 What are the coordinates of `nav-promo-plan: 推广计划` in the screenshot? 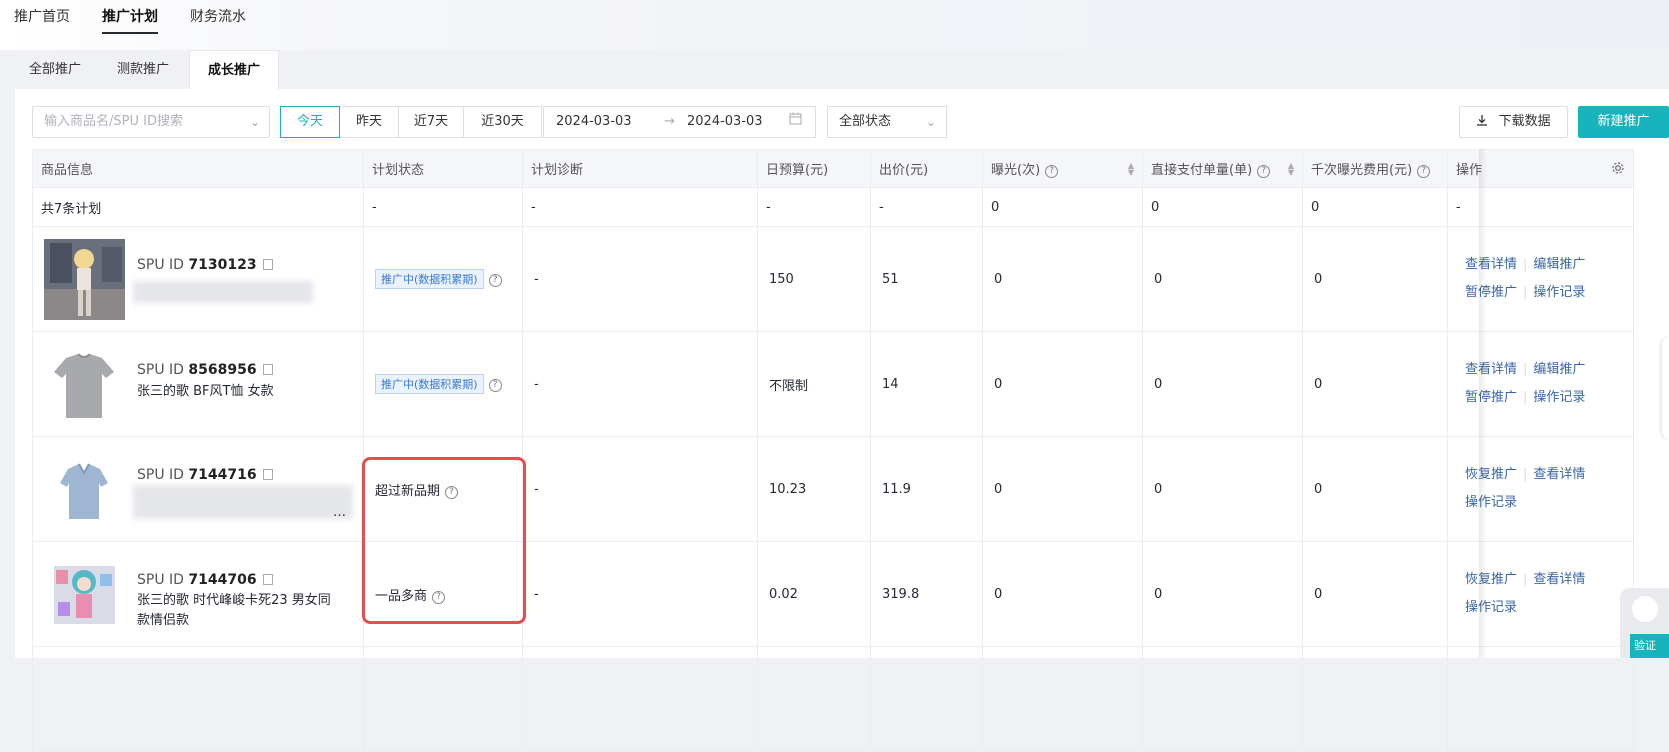 It's located at (130, 16).